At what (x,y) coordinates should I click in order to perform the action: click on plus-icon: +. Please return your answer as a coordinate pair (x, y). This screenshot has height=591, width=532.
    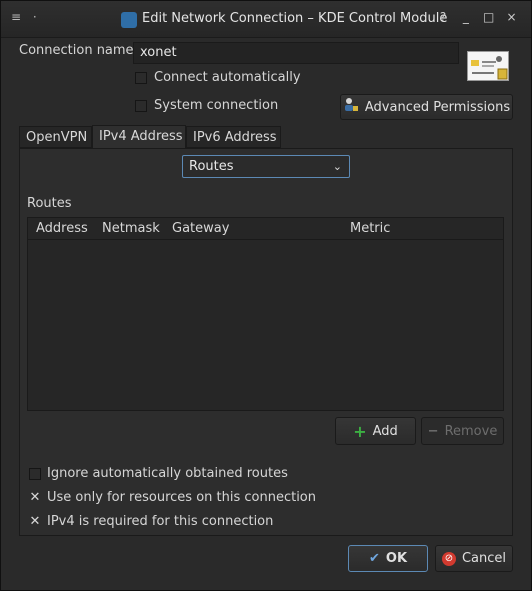
    Looking at the image, I should click on (360, 431).